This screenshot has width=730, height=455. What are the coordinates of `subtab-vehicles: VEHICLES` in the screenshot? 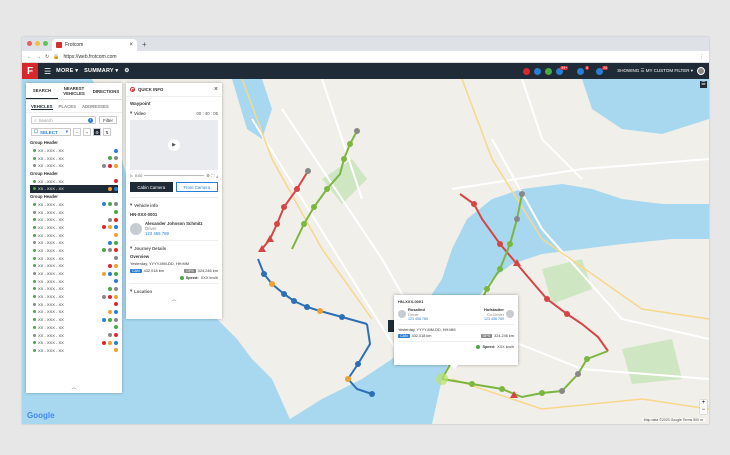 It's located at (42, 107).